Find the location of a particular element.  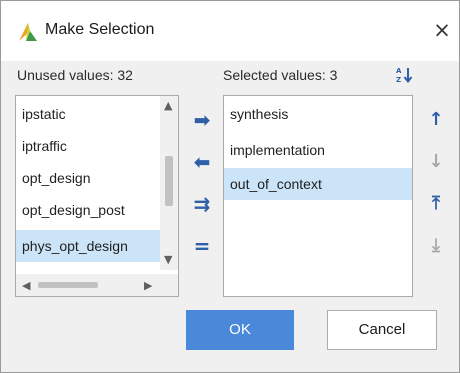

list-item: synthesis is located at coordinates (318, 114).